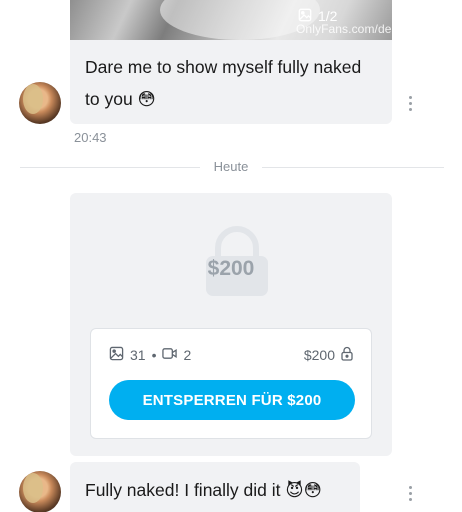 Image resolution: width=462 pixels, height=512 pixels. What do you see at coordinates (231, 20) in the screenshot?
I see `message-photo: 1/2 OnlyFans.com/deborah_tmz` at bounding box center [231, 20].